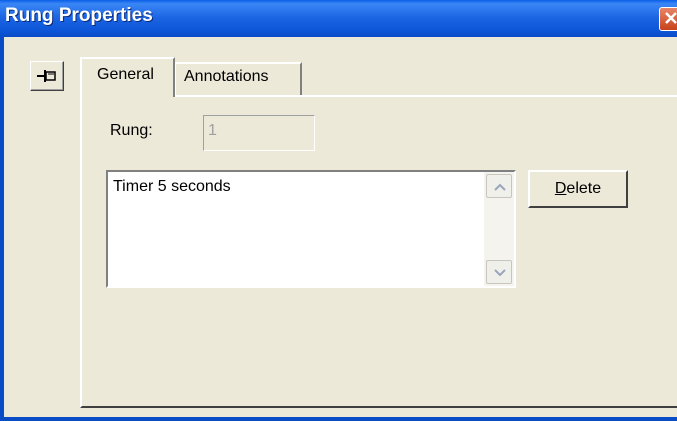  I want to click on window-frame-bottom, so click(338, 419).